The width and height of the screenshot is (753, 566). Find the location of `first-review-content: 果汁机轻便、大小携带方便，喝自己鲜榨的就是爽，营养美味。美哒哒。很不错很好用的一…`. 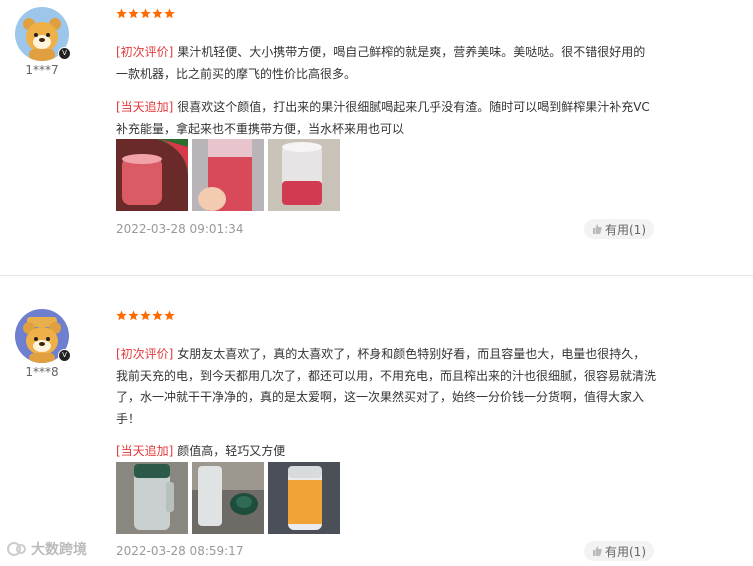

first-review-content: 果汁机轻便、大小携带方便，喝自己鲜榨的就是爽，营养美味。美哒哒。很不错很好用的一… is located at coordinates (381, 63).